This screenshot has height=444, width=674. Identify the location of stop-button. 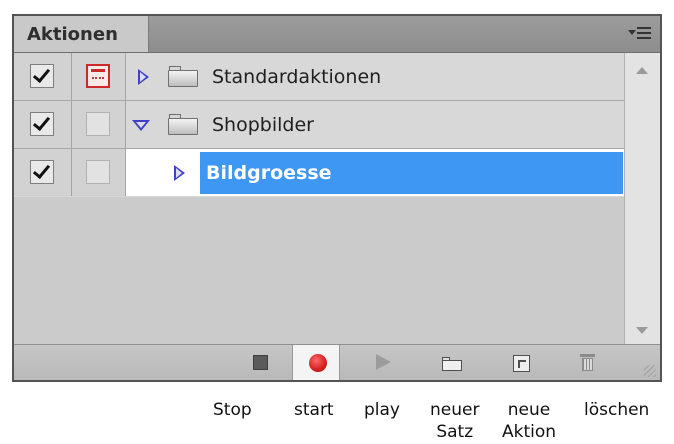
(260, 362).